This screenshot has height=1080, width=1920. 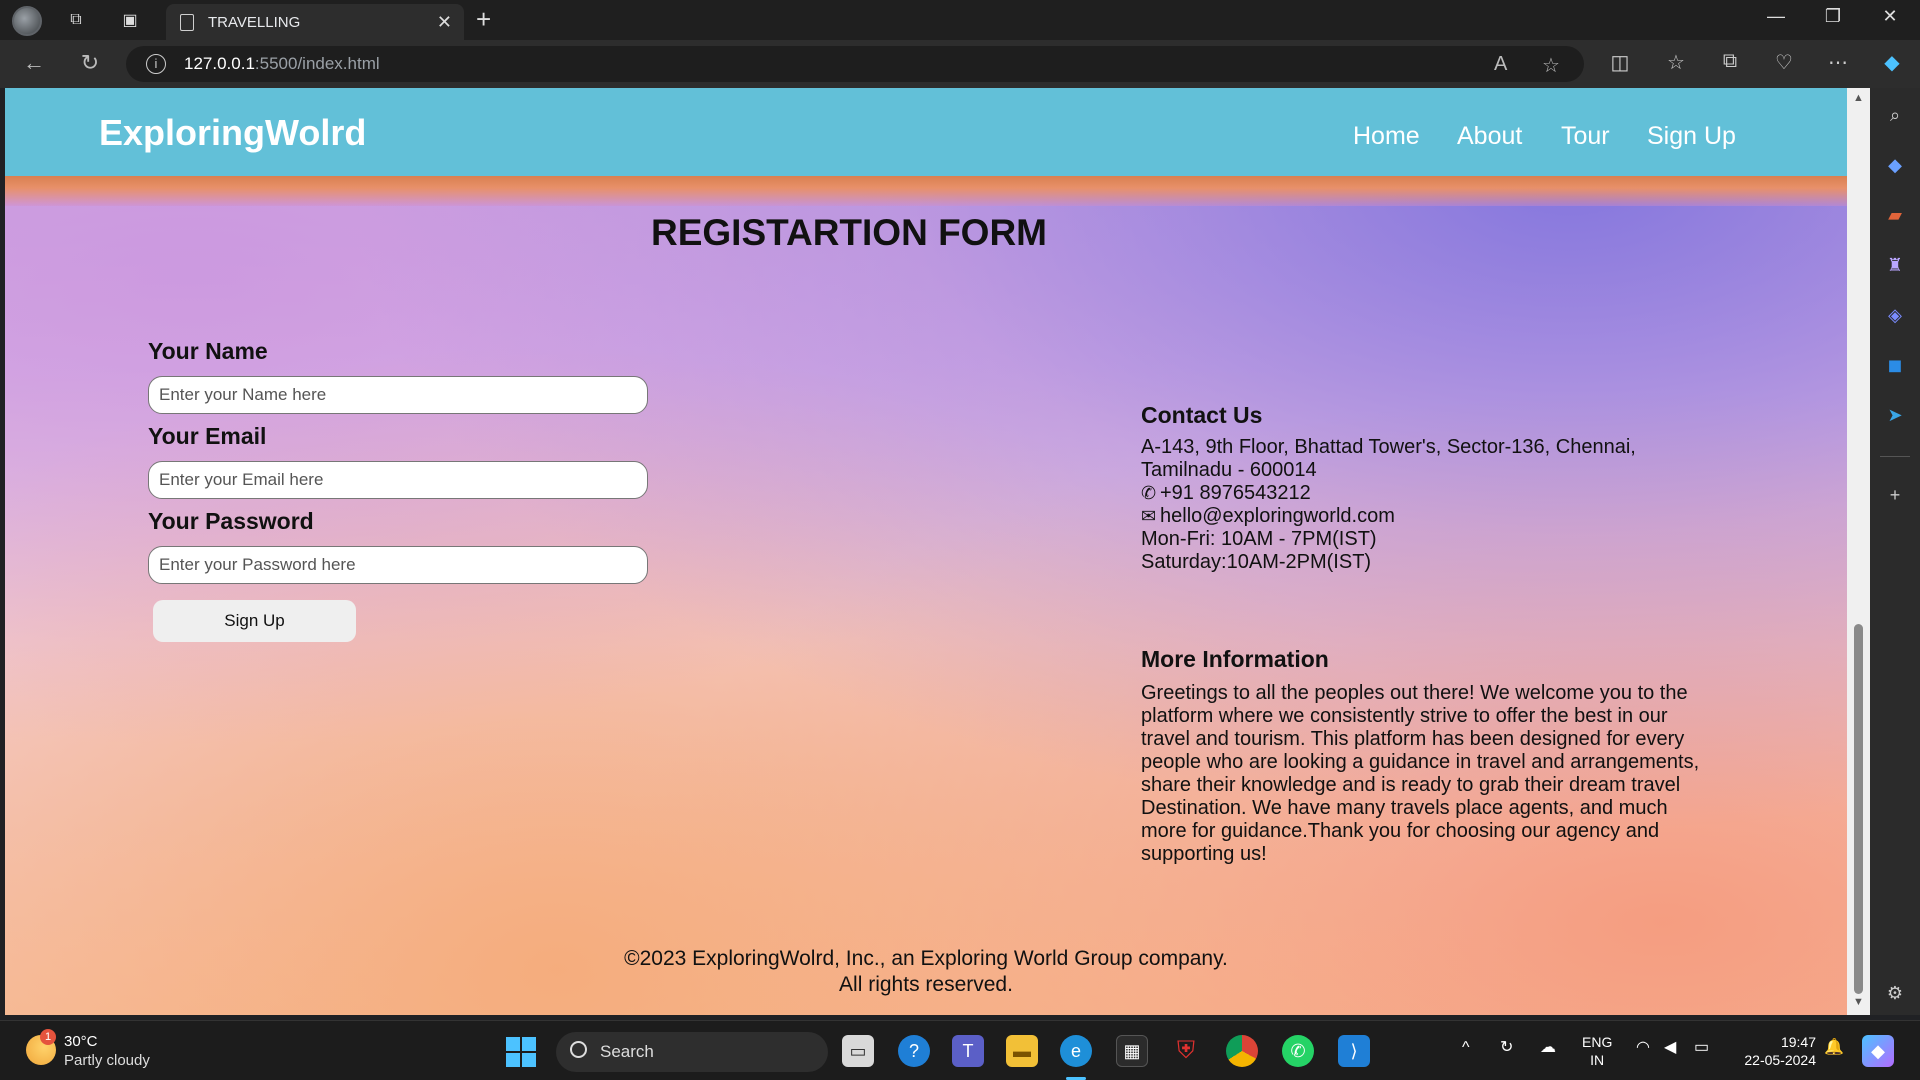 I want to click on wifi-icon: ◠, so click(x=1643, y=1048).